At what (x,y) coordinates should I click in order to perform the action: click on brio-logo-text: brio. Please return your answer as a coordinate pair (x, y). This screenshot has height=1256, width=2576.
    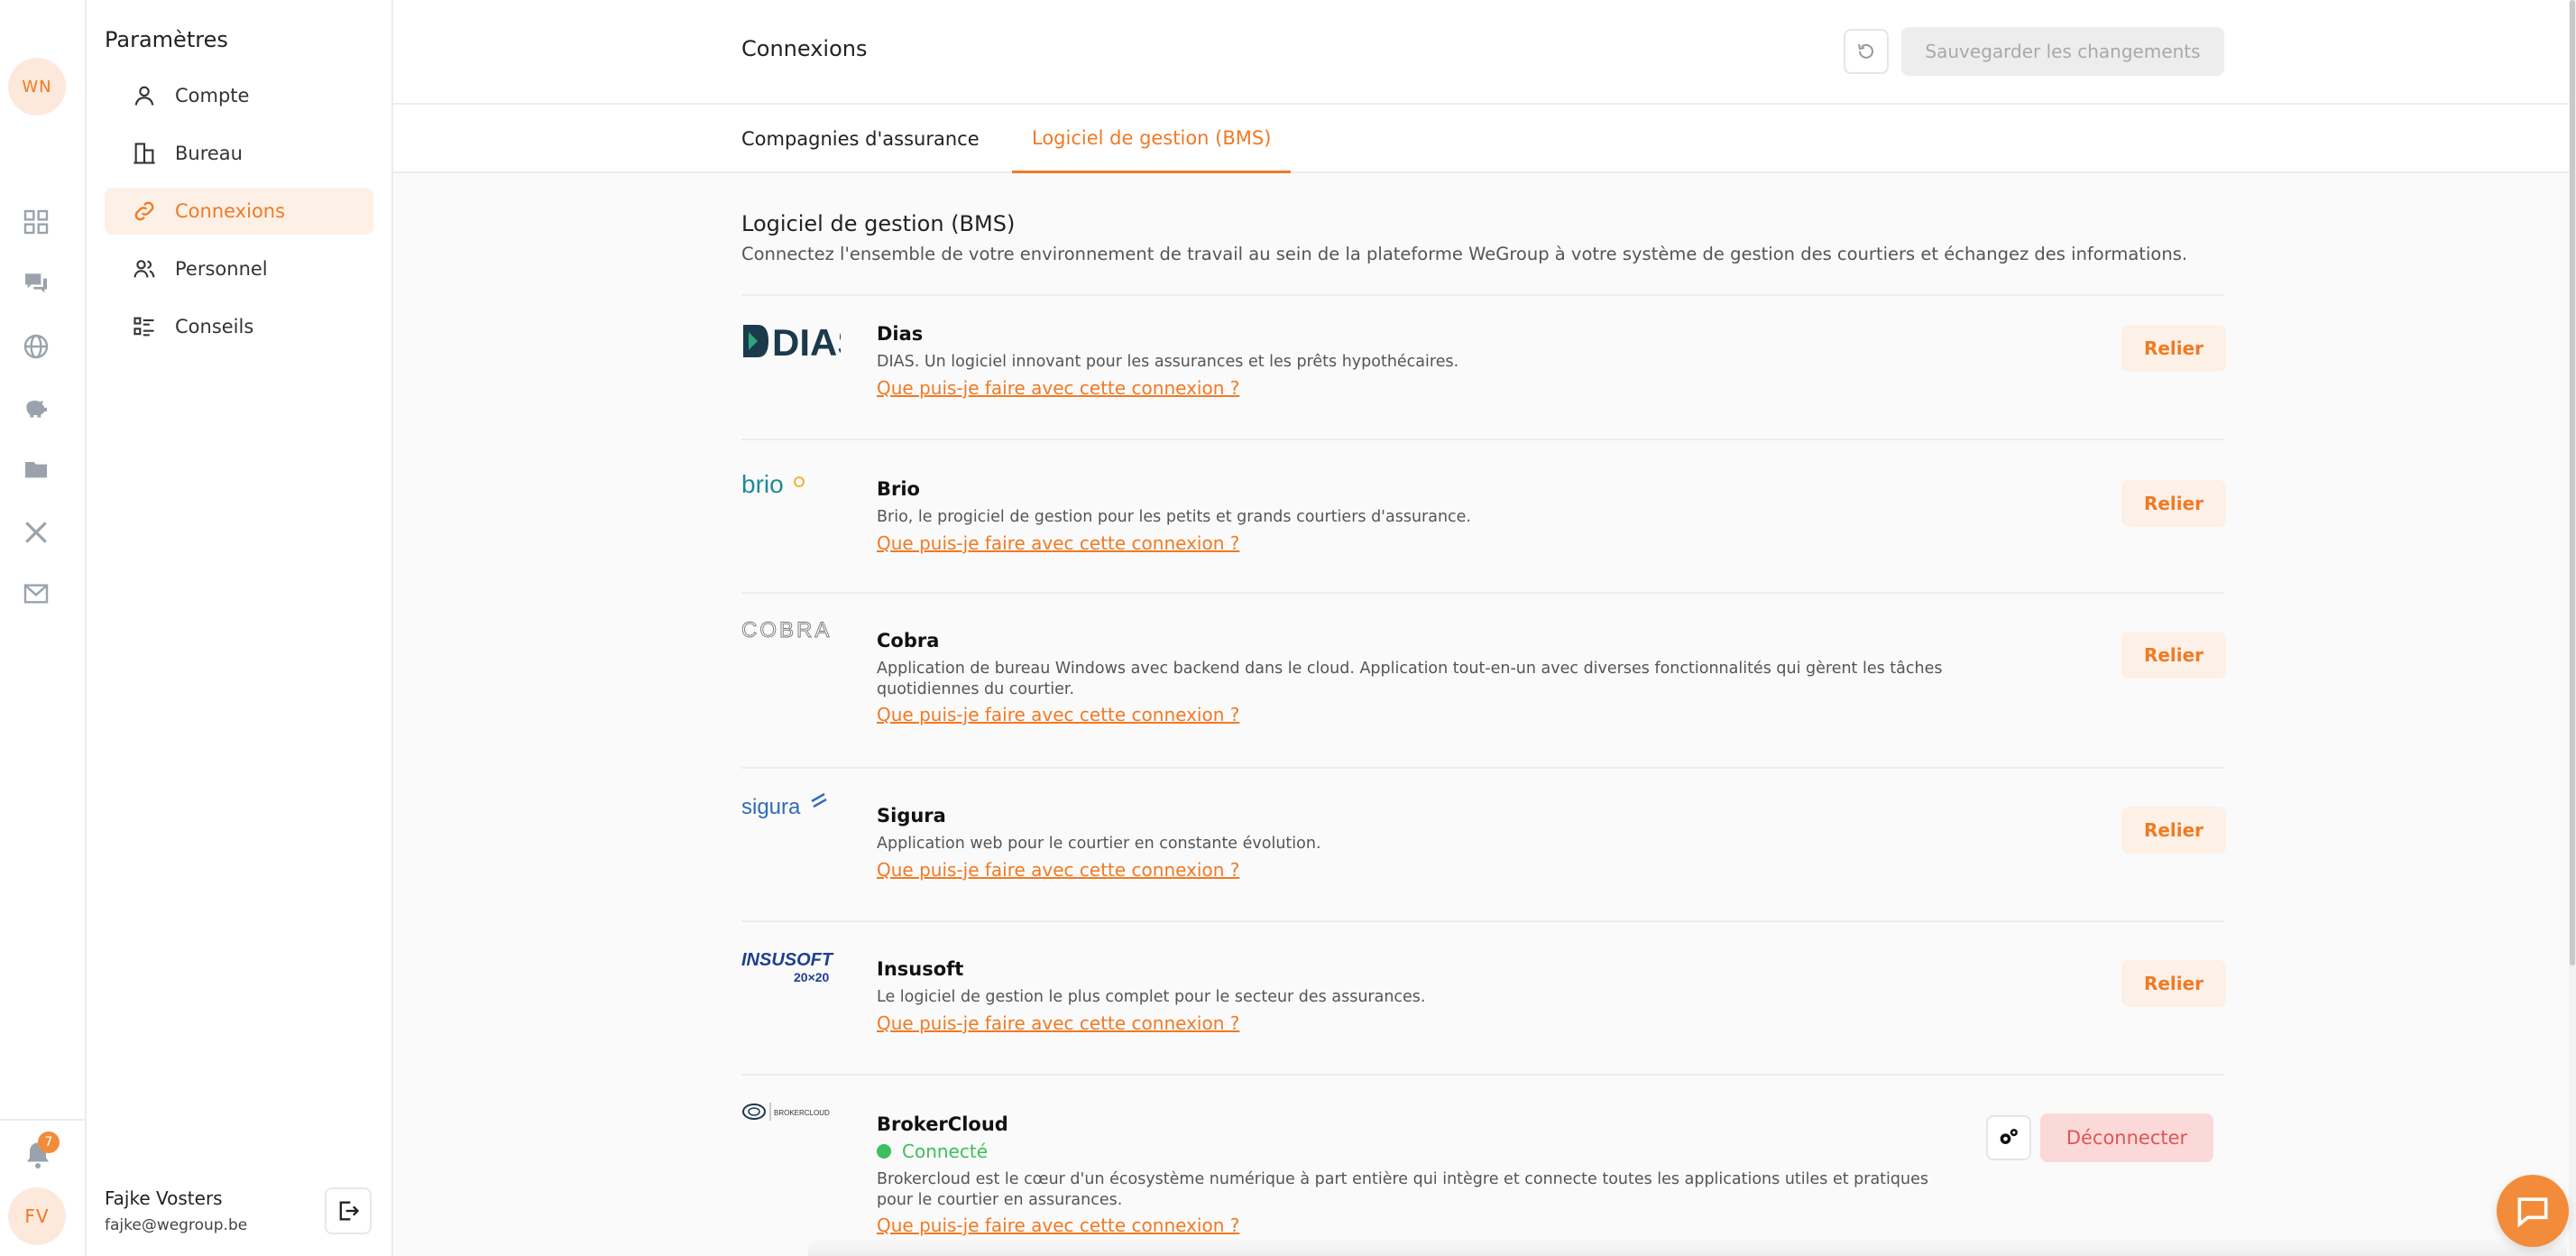
    Looking at the image, I should click on (763, 484).